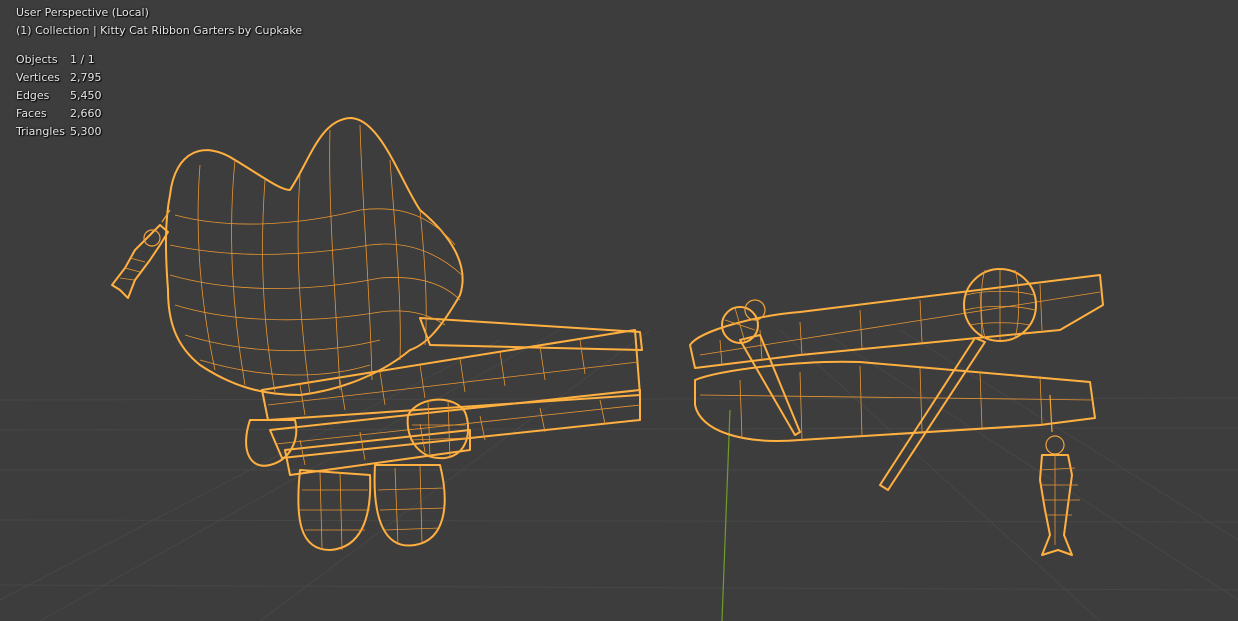  I want to click on stat-value: 5,450, so click(86, 95).